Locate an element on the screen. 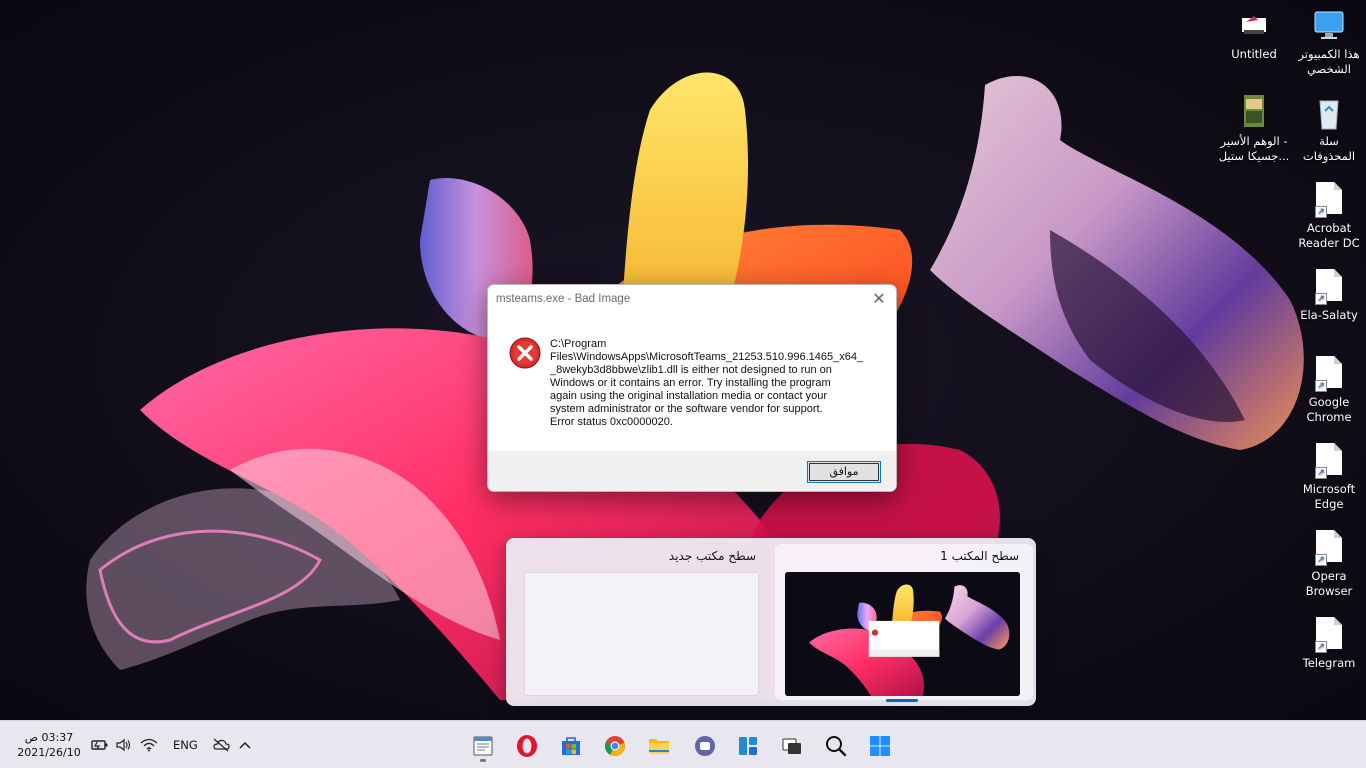 The height and width of the screenshot is (768, 1366). virtual-desktop-1: سطح المكتب 1 is located at coordinates (904, 622).